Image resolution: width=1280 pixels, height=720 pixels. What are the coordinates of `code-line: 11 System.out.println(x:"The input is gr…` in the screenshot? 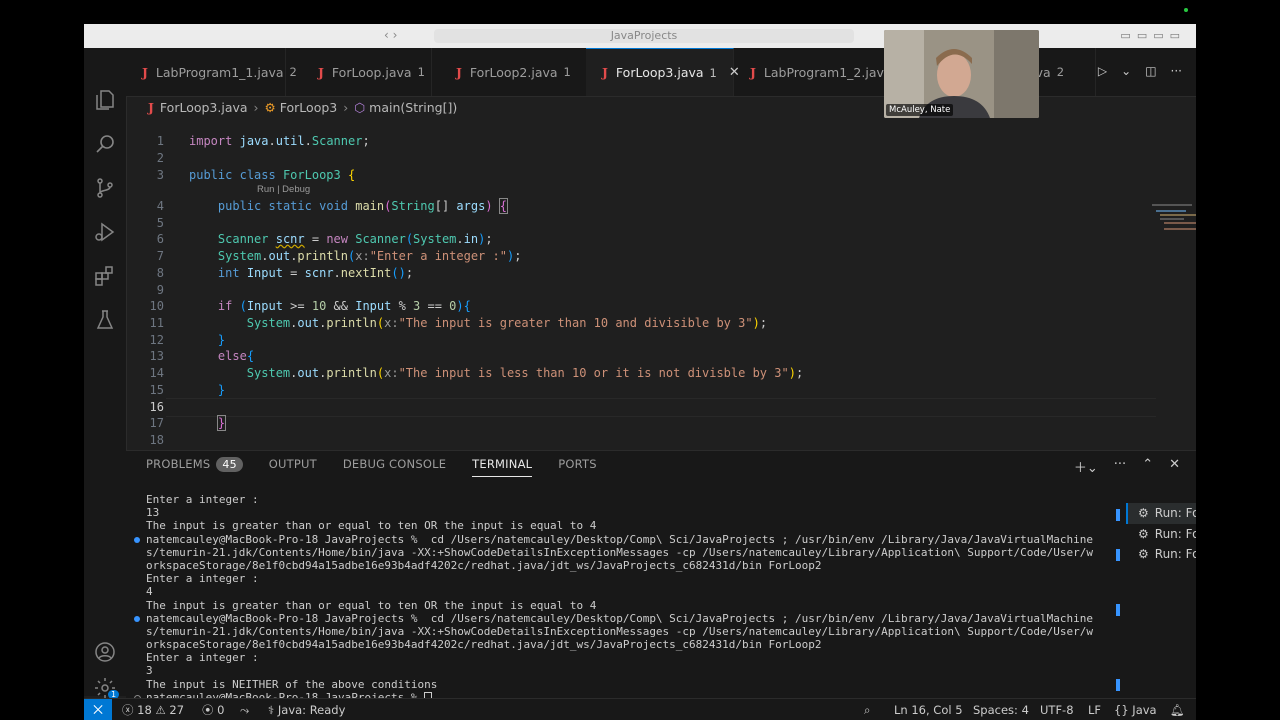 It's located at (458, 323).